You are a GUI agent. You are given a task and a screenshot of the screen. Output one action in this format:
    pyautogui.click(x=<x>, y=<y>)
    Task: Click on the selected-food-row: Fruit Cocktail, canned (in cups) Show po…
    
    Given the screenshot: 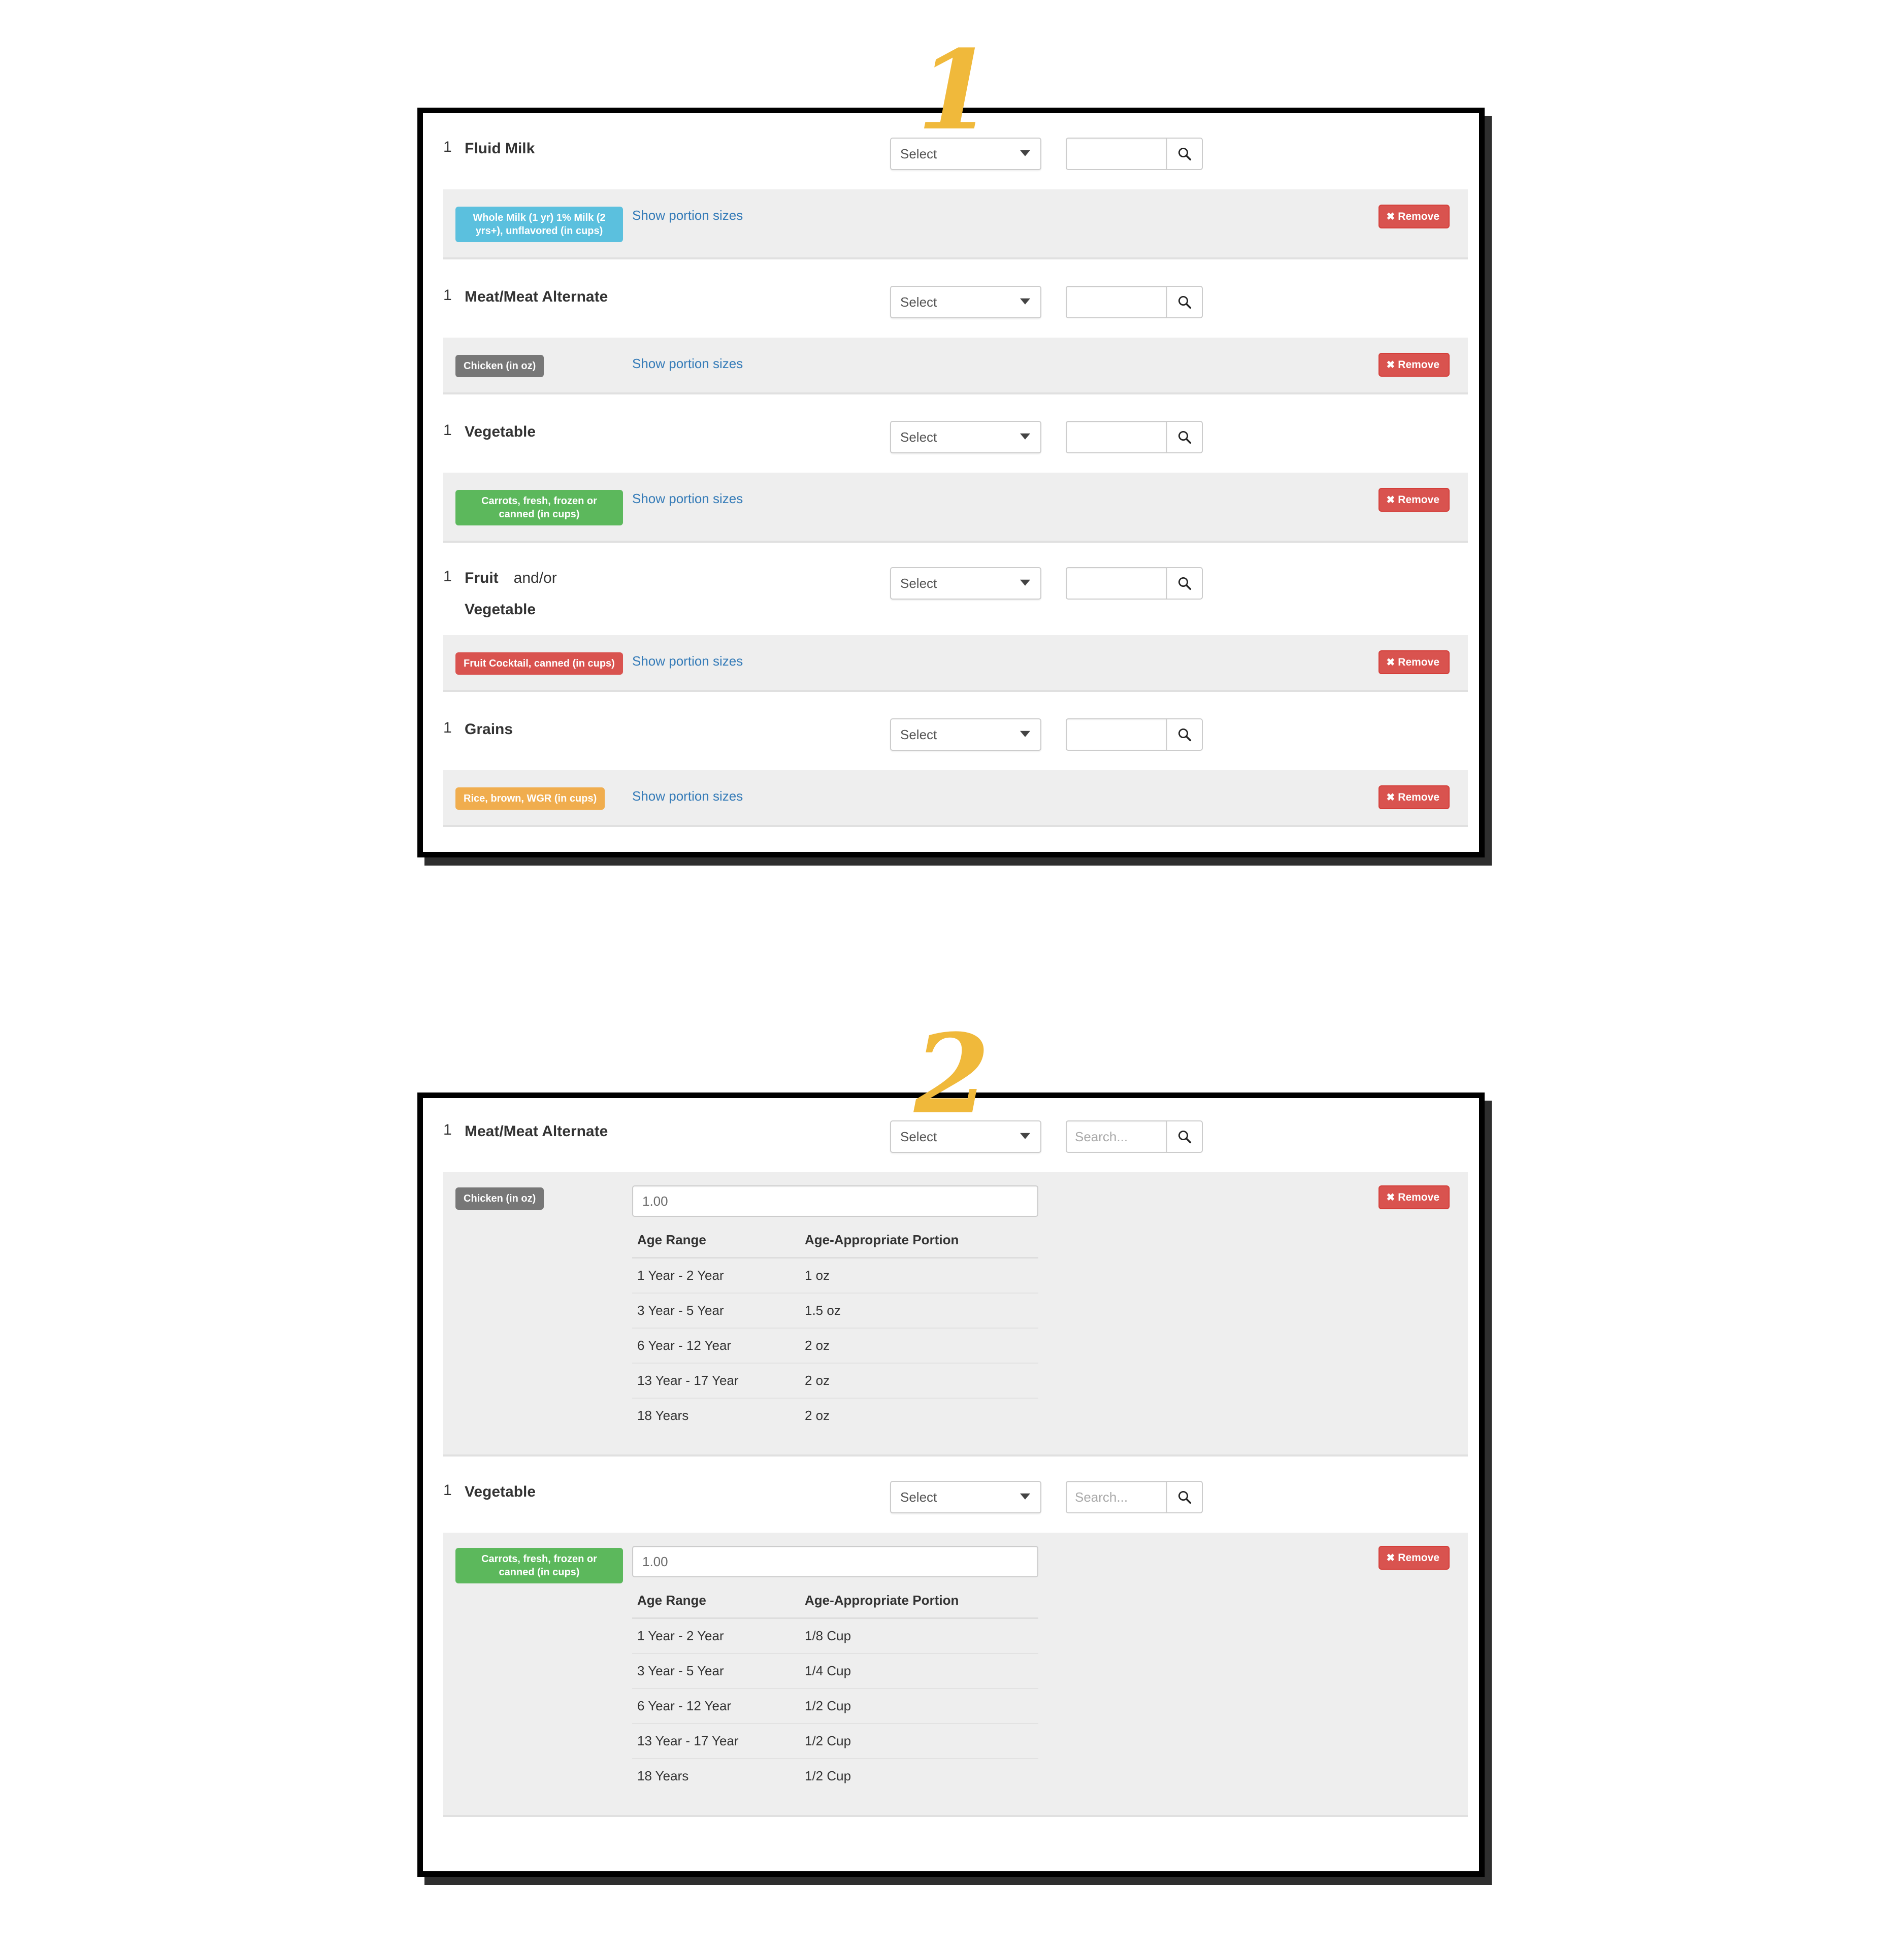 What is the action you would take?
    pyautogui.click(x=956, y=663)
    